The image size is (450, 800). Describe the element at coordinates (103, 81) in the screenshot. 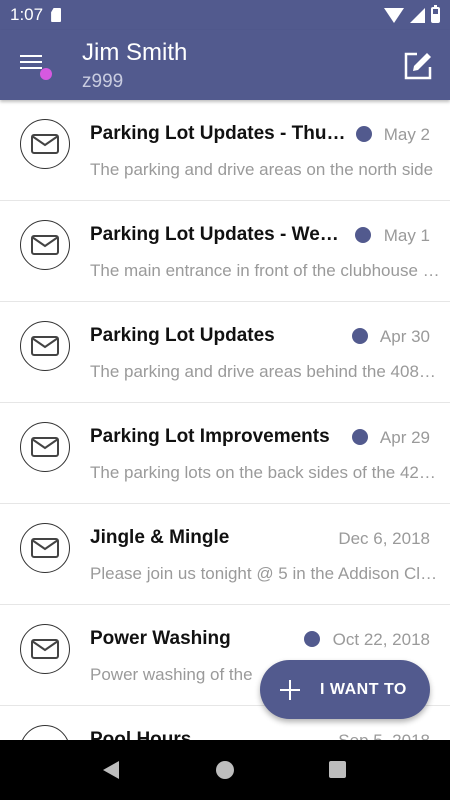

I see `user-id: z999` at that location.